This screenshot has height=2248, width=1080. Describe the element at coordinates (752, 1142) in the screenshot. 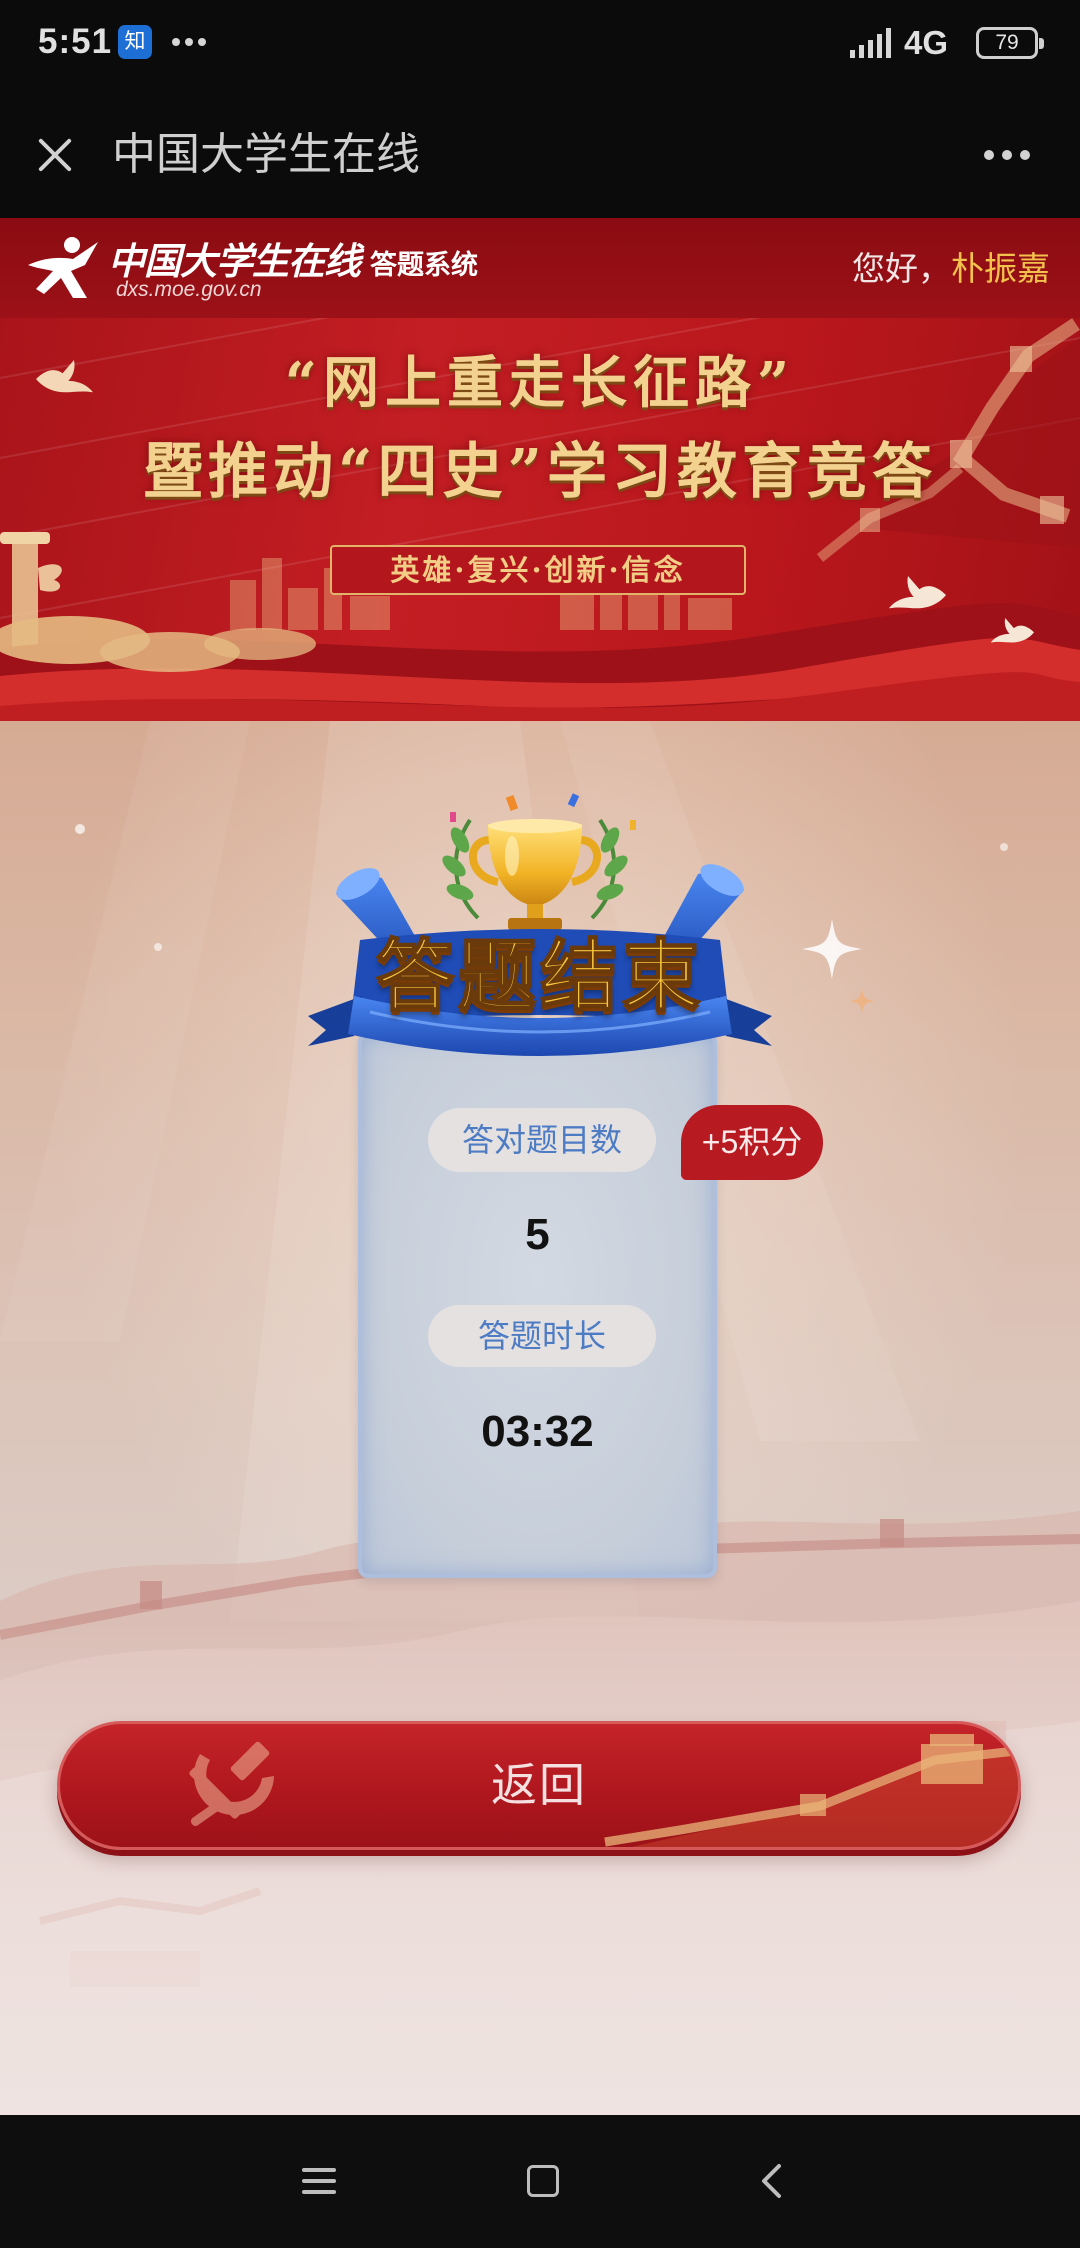

I see `points-badge: +5积分` at that location.